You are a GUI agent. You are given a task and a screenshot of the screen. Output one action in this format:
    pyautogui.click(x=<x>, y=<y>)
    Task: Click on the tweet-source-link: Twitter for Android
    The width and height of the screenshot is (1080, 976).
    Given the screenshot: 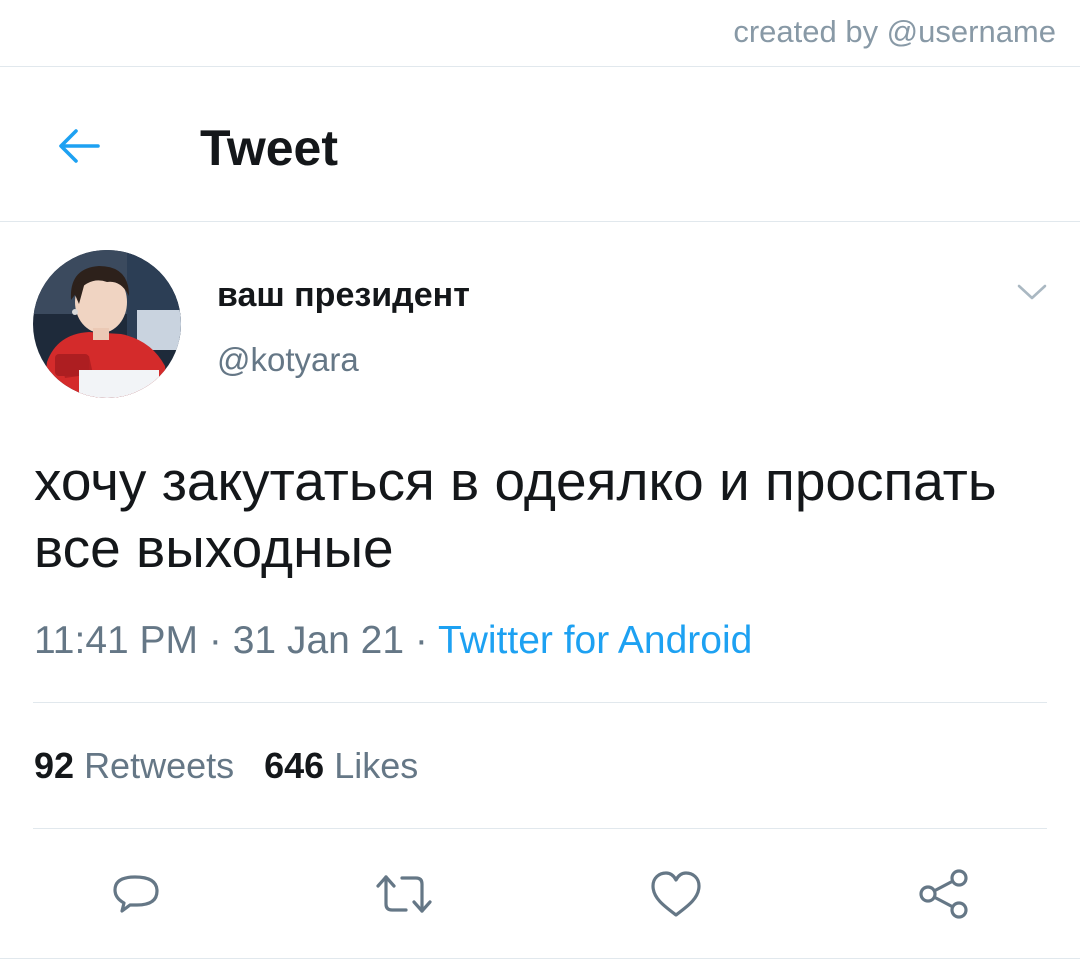 What is the action you would take?
    pyautogui.click(x=595, y=640)
    